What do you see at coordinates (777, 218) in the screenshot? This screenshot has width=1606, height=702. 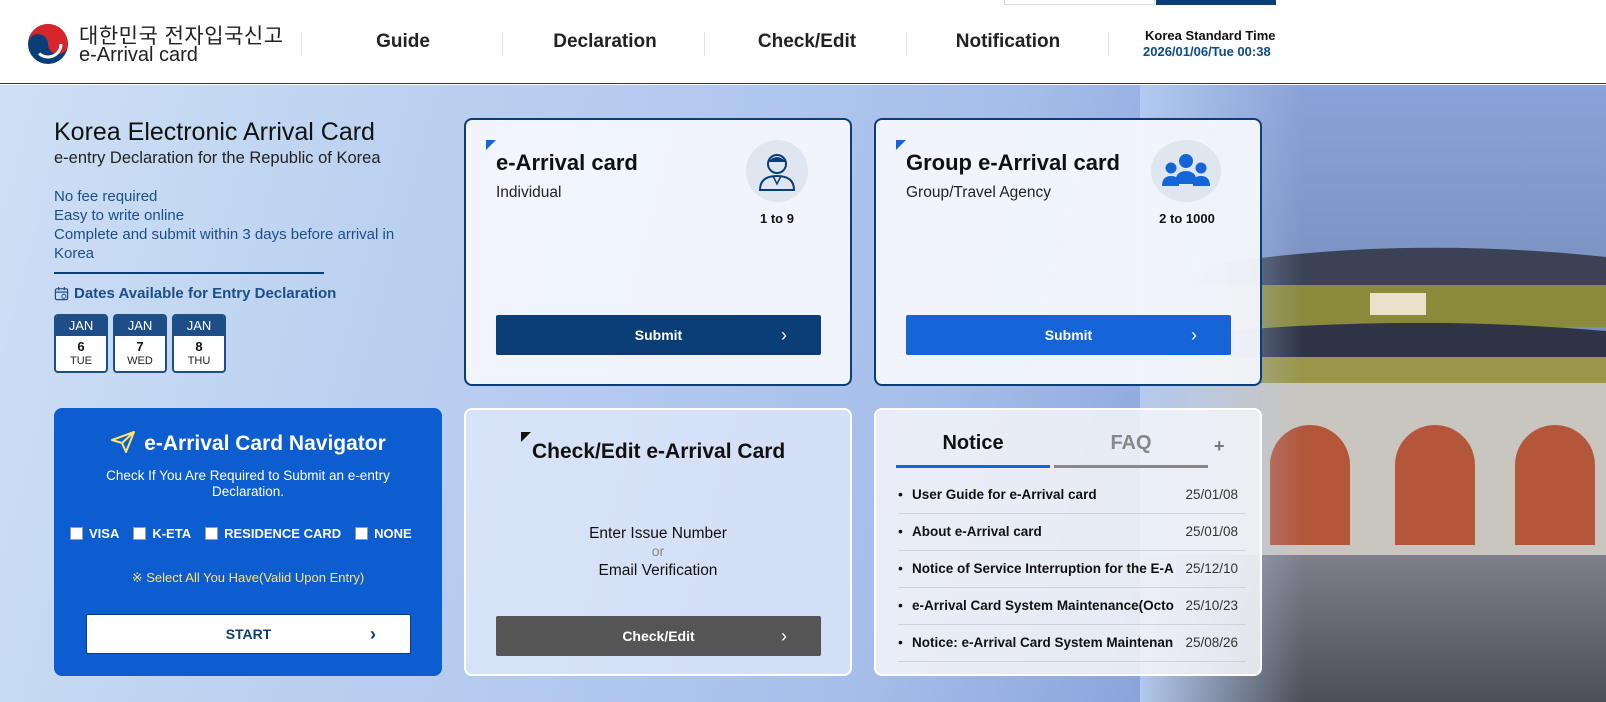 I see `individual-count: 1 to 9` at bounding box center [777, 218].